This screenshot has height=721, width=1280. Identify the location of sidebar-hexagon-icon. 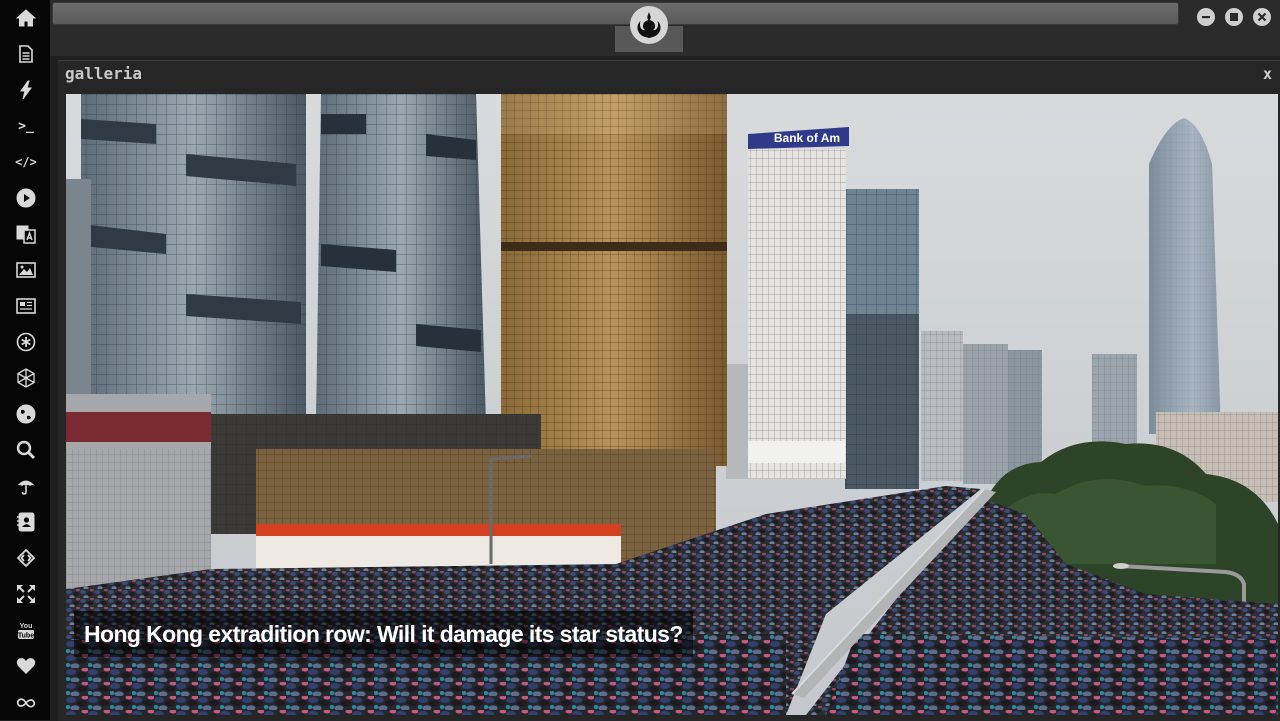
(26, 378).